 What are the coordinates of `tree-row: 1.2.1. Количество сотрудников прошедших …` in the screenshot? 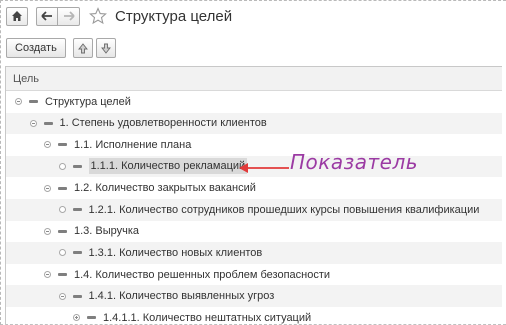 It's located at (254, 209).